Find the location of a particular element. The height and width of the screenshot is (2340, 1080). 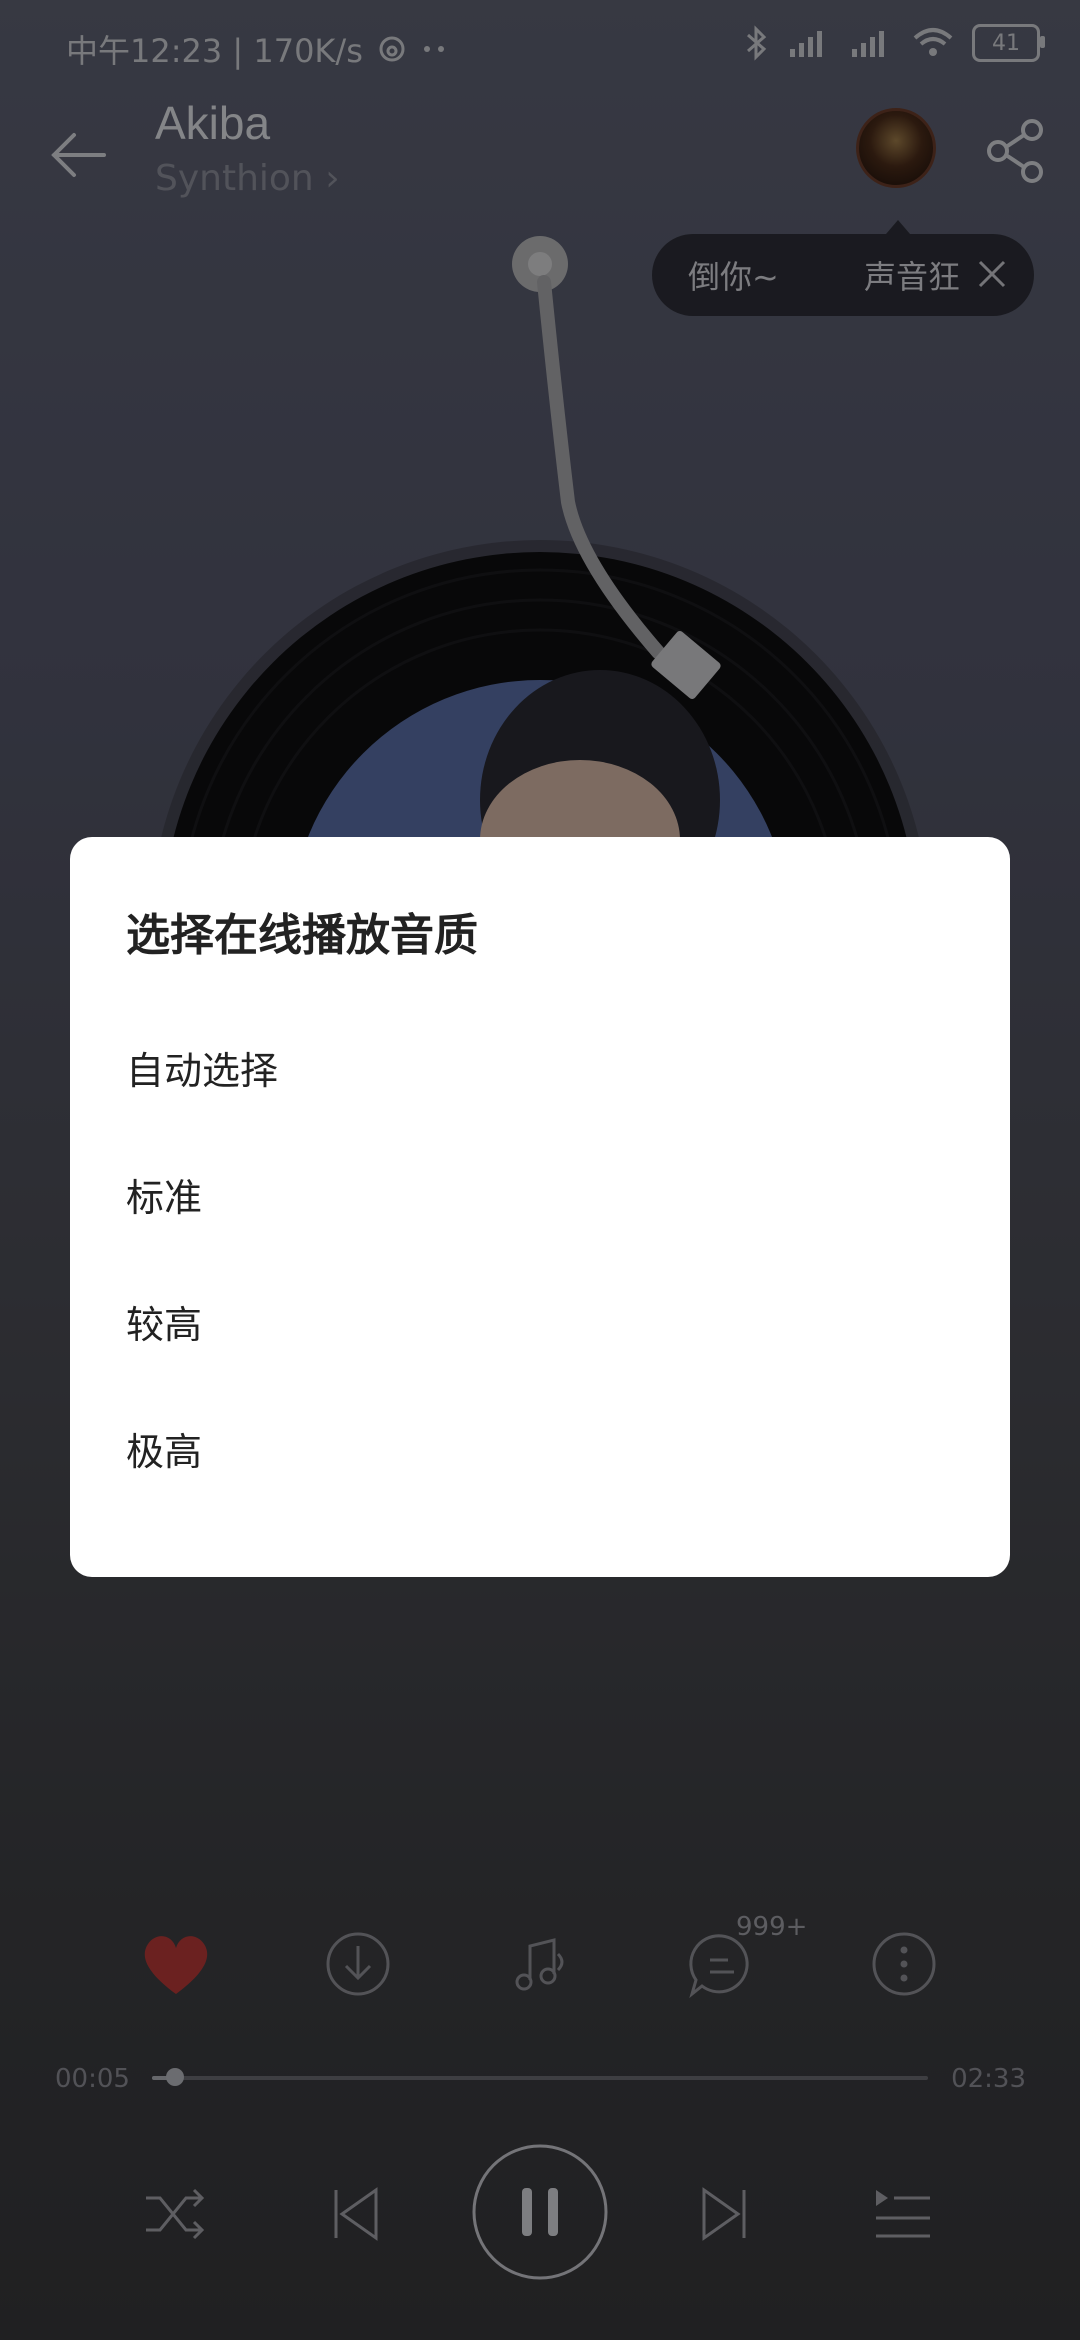

option-highest: 极高 is located at coordinates (536, 1448).